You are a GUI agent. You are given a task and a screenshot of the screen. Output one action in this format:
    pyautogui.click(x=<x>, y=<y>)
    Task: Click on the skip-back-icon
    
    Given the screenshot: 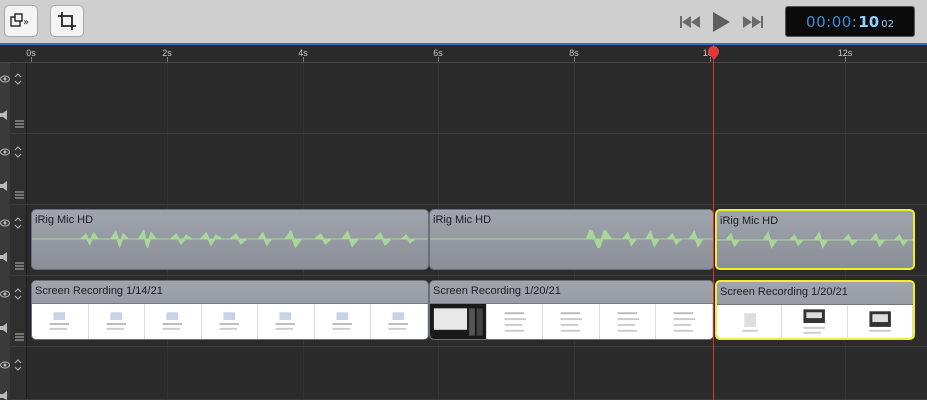 What is the action you would take?
    pyautogui.click(x=690, y=22)
    